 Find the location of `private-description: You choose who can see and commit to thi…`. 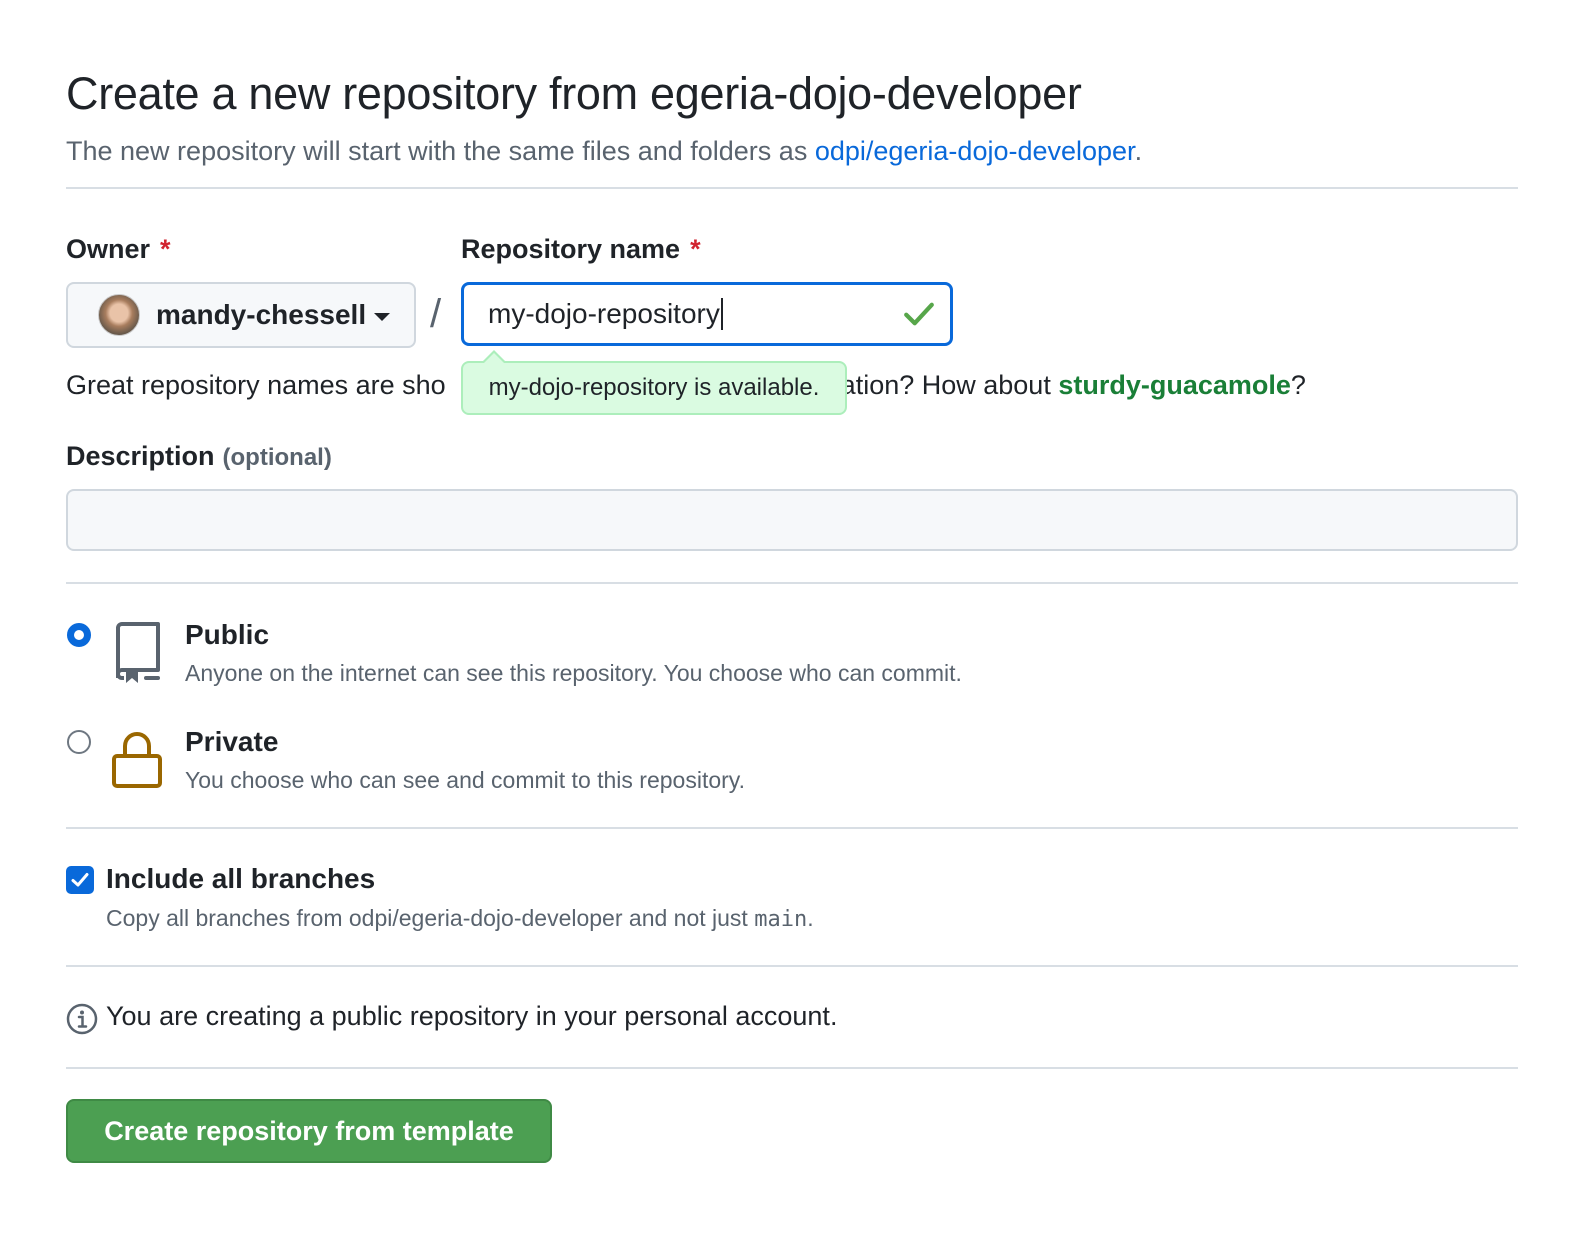

private-description: You choose who can see and commit to thi… is located at coordinates (465, 780).